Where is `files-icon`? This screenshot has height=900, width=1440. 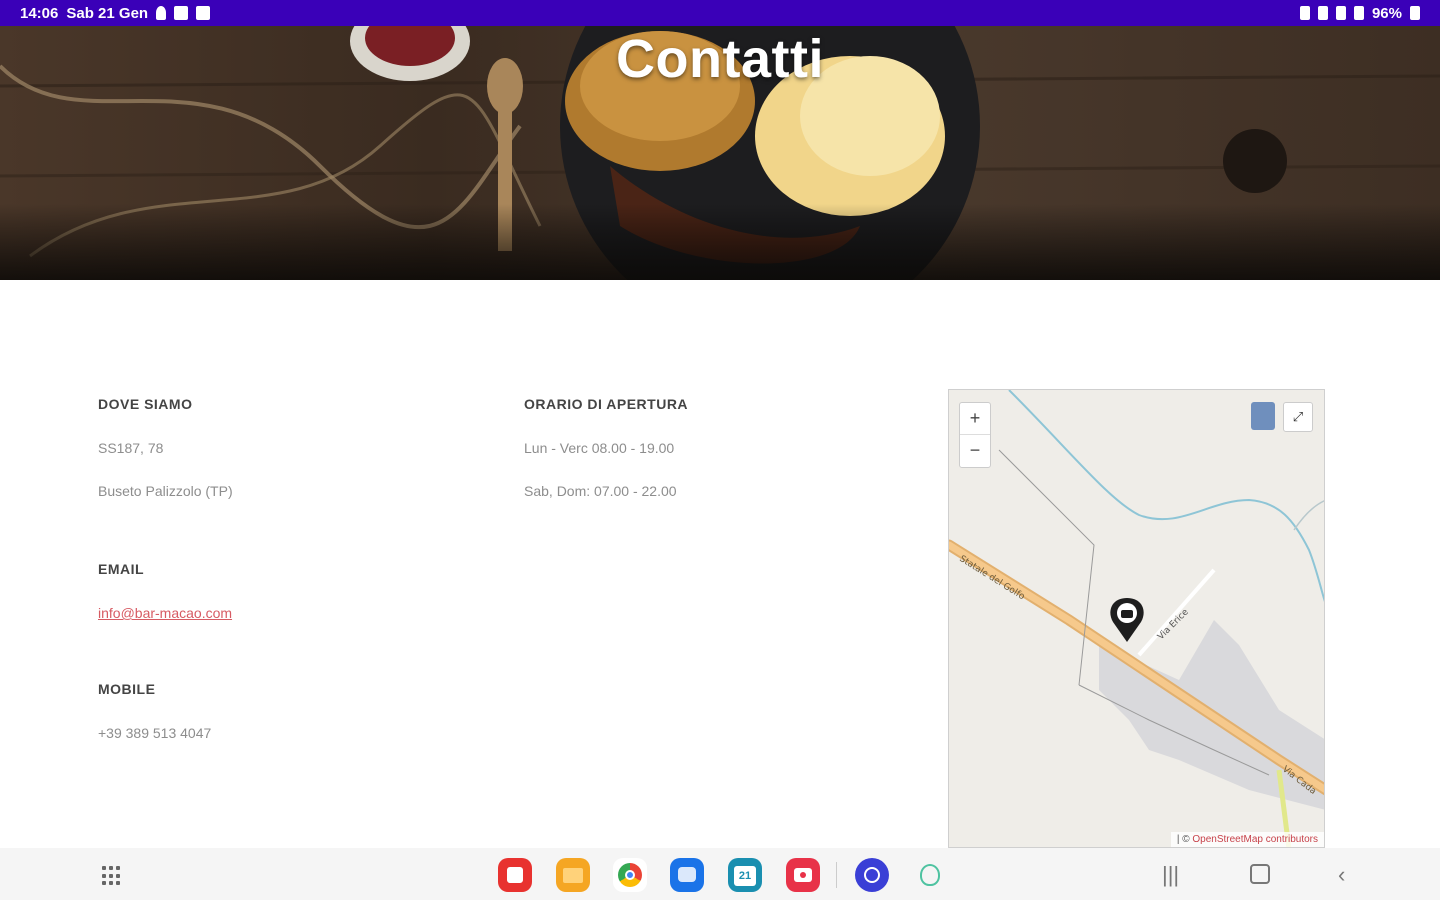 files-icon is located at coordinates (573, 875).